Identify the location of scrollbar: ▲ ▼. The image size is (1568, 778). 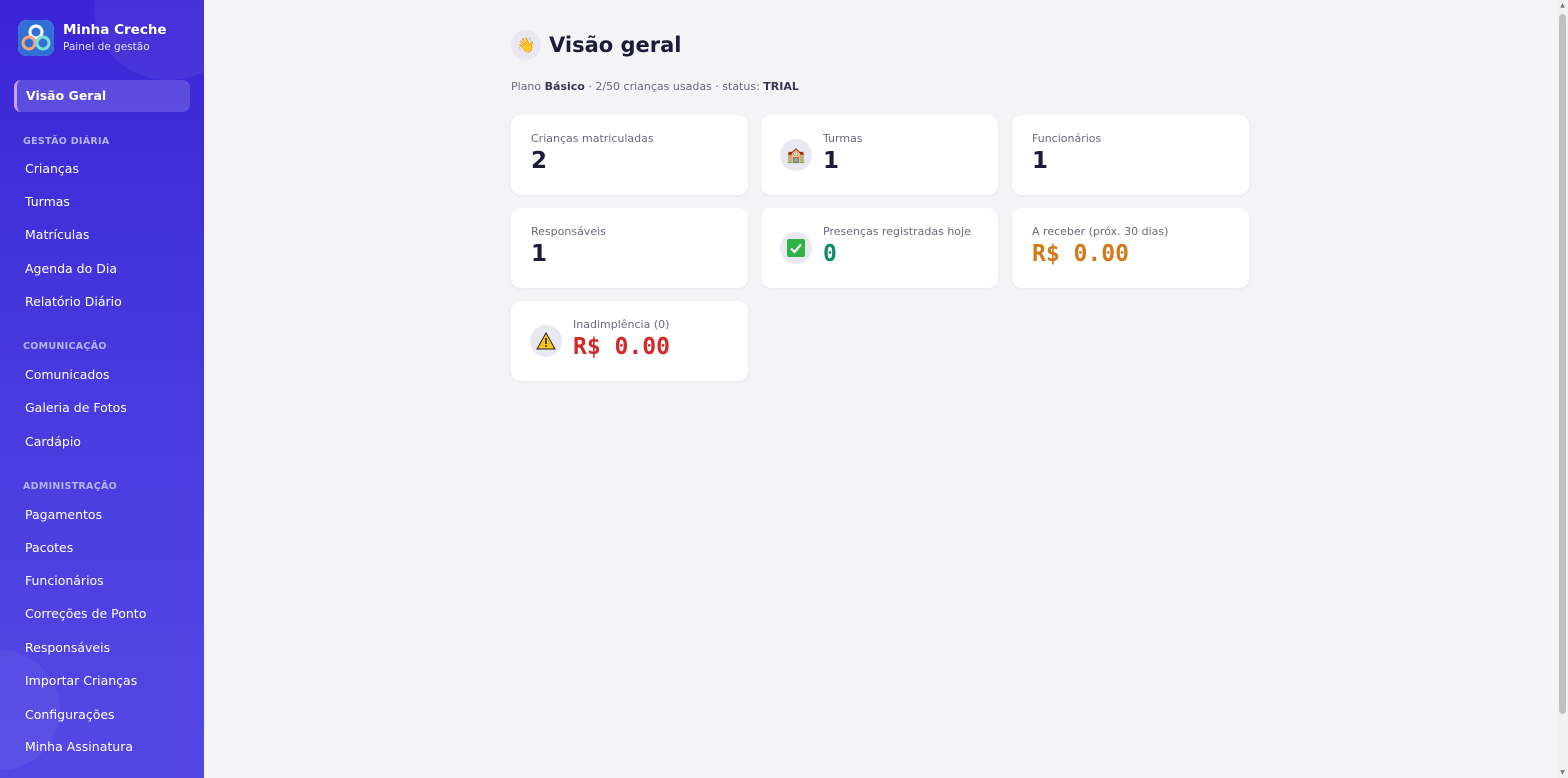
(1562, 389).